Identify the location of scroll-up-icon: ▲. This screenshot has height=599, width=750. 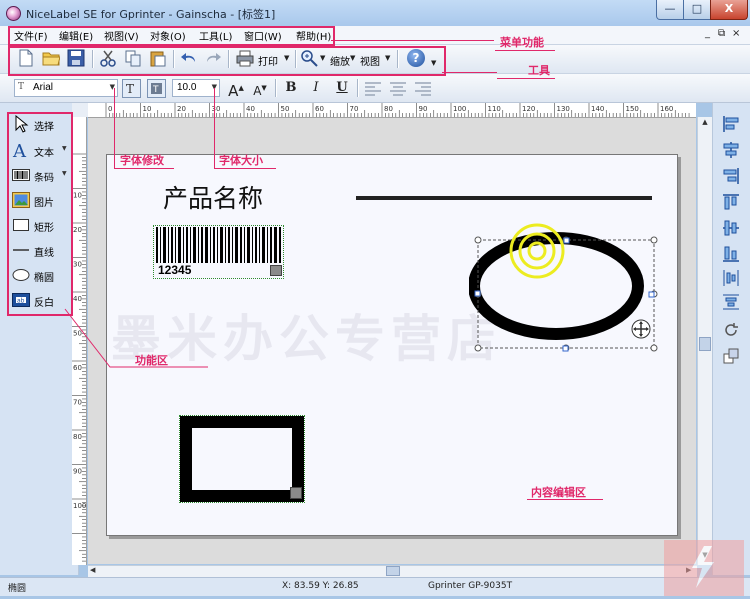
(705, 124).